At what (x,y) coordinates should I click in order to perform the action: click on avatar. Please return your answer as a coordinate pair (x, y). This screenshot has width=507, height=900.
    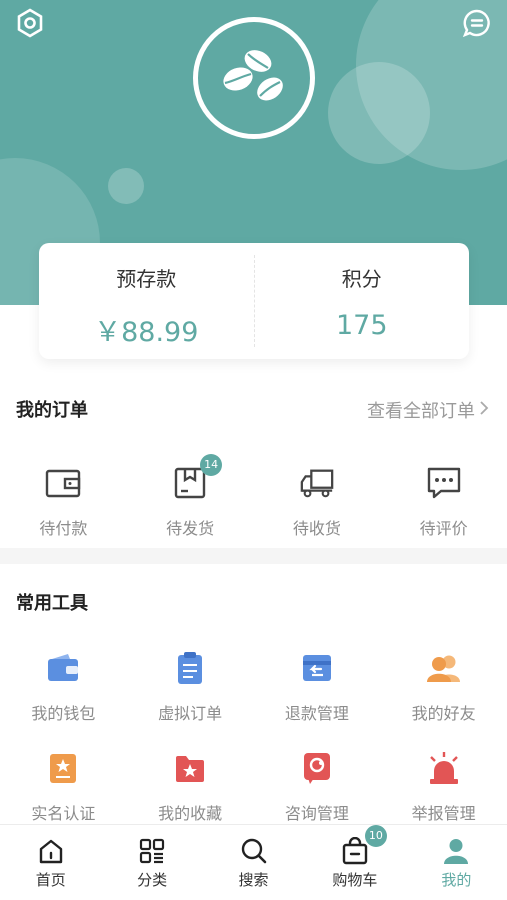
    Looking at the image, I should click on (254, 78).